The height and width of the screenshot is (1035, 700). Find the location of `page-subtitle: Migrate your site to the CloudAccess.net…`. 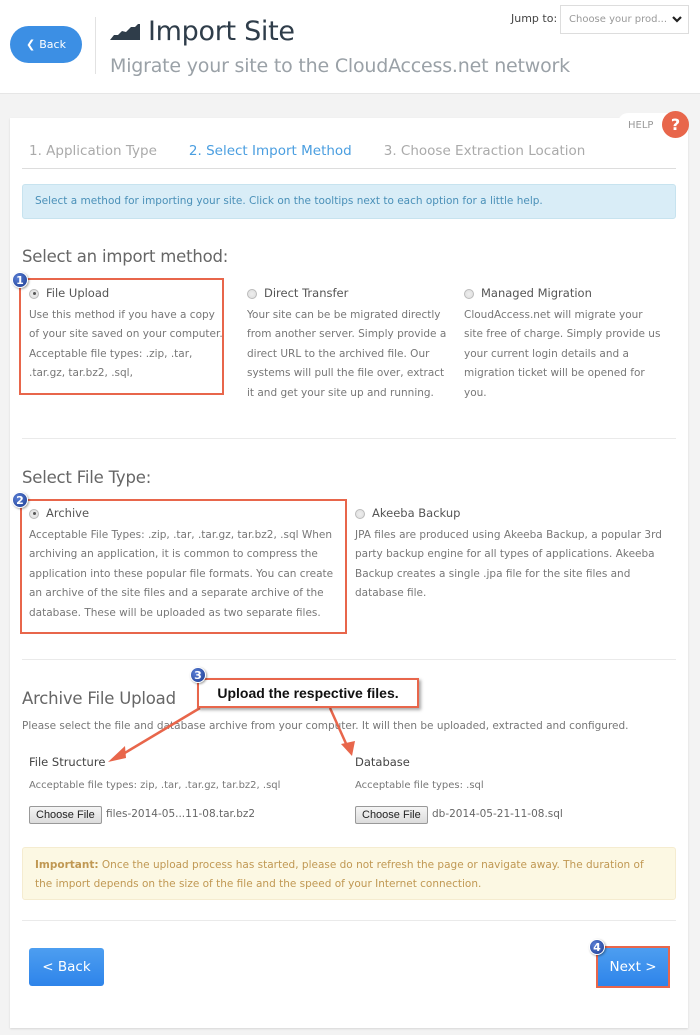

page-subtitle: Migrate your site to the CloudAccess.net… is located at coordinates (340, 66).